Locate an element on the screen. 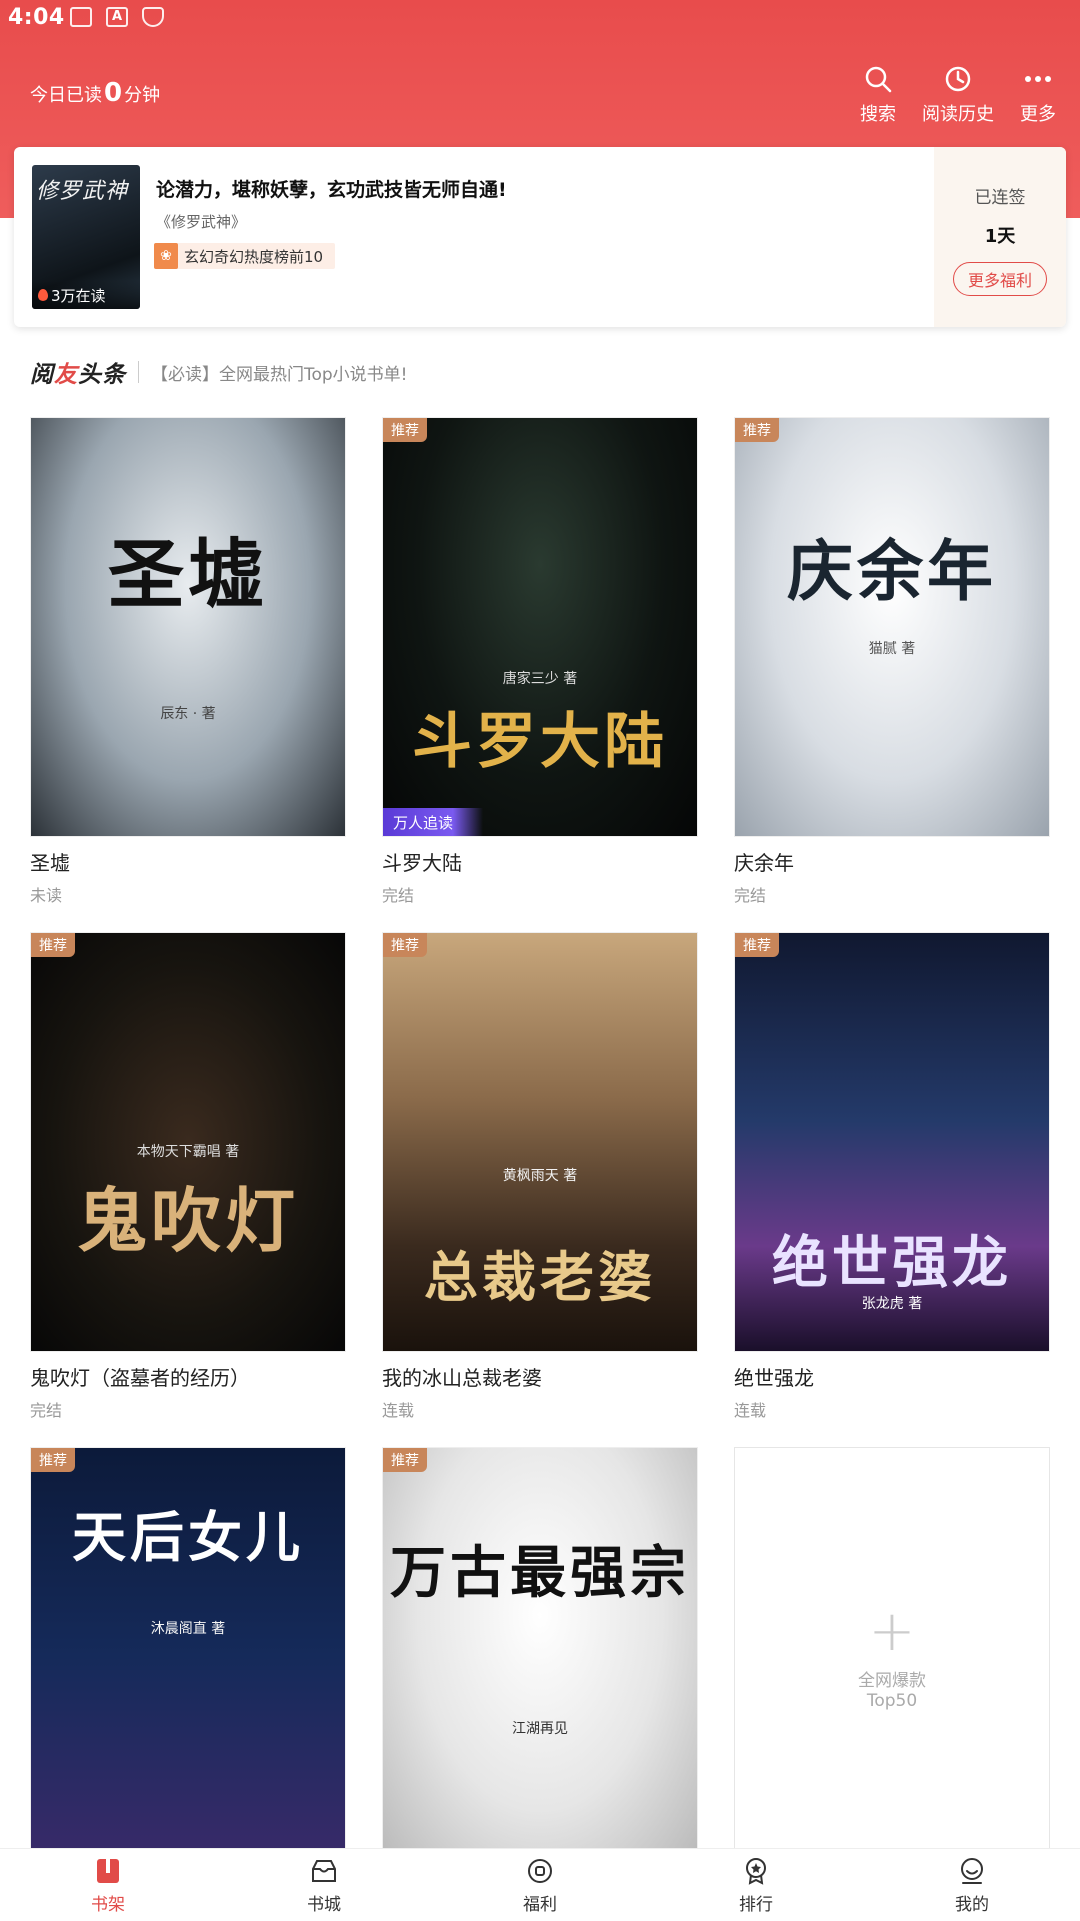 The height and width of the screenshot is (1921, 1080). cover-author: 黄枫雨天 著 is located at coordinates (540, 1176).